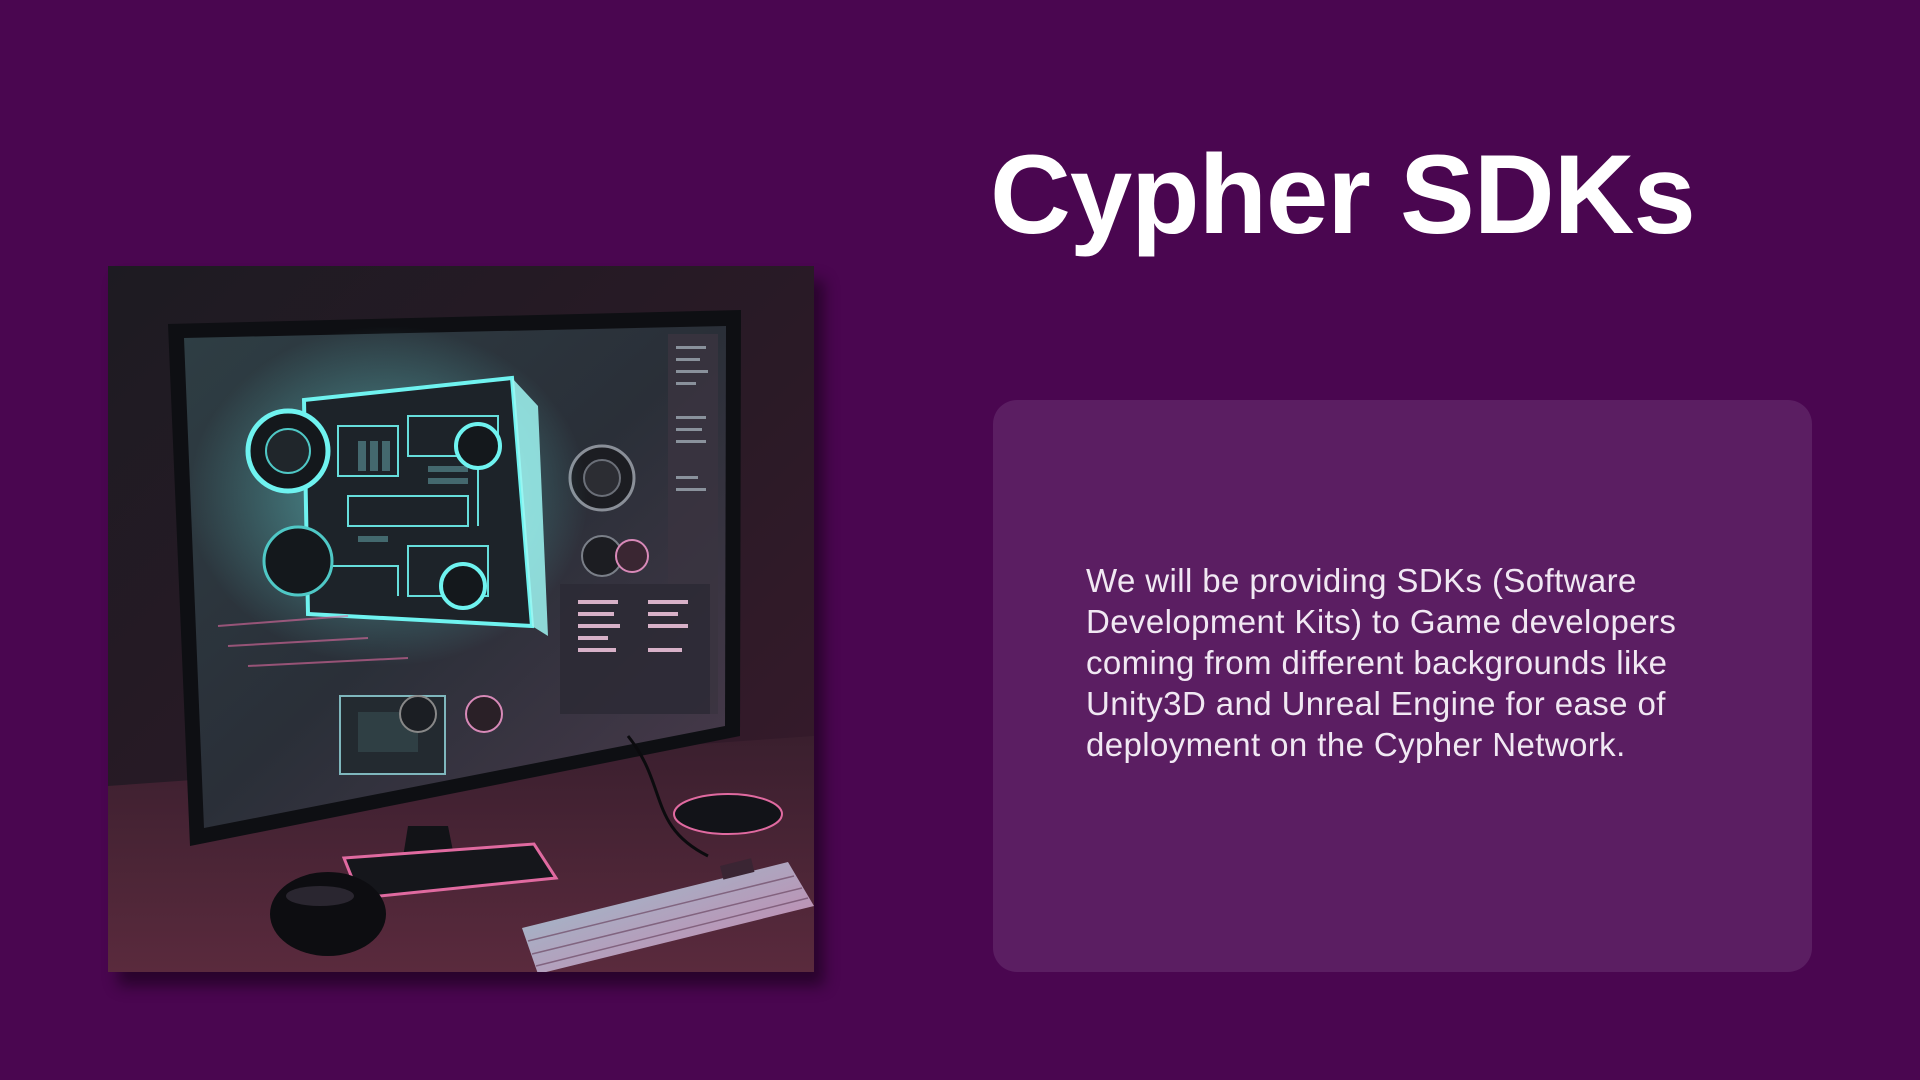  I want to click on slide-title: Cypher SDKs, so click(1343, 194).